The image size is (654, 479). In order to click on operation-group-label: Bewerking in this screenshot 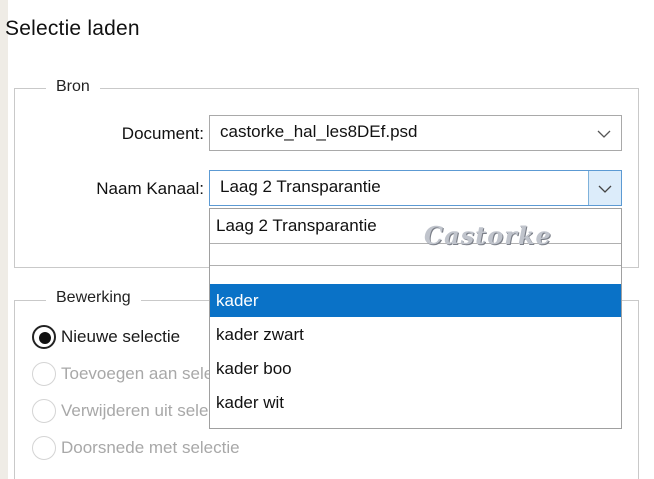, I will do `click(93, 298)`.